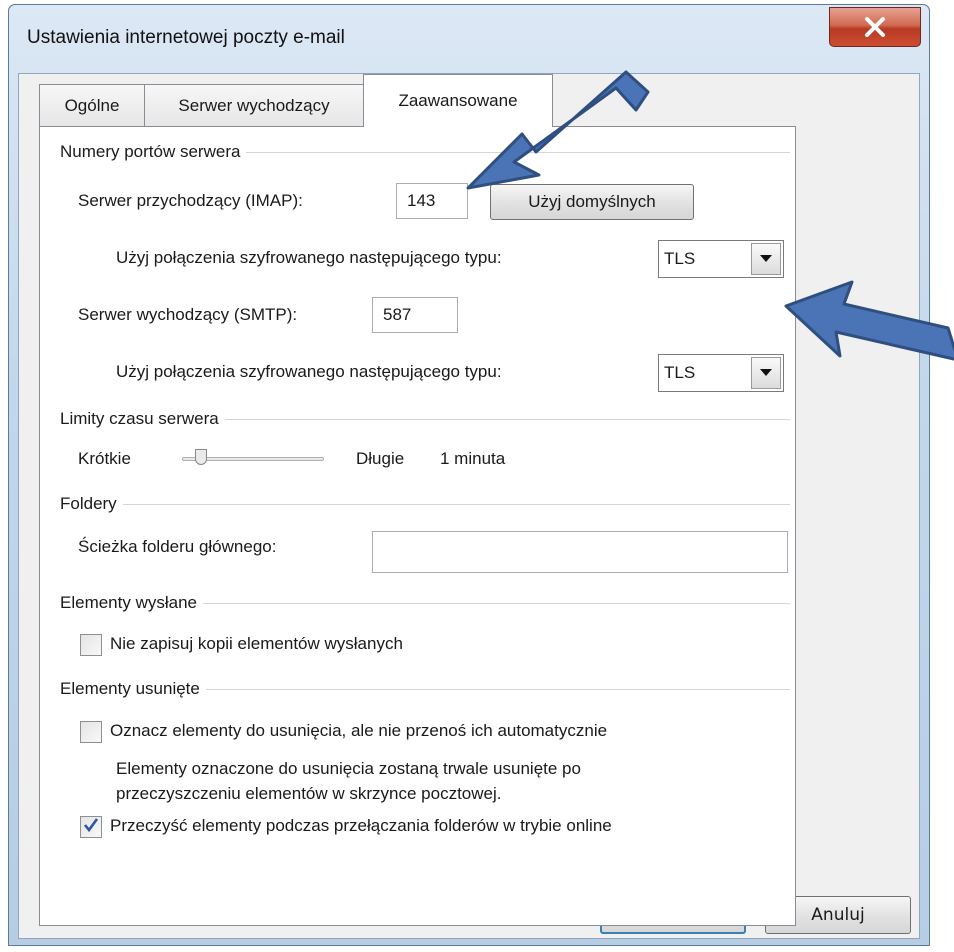 The height and width of the screenshot is (952, 954). I want to click on group-sent-items: Elementy wysłane, so click(425, 603).